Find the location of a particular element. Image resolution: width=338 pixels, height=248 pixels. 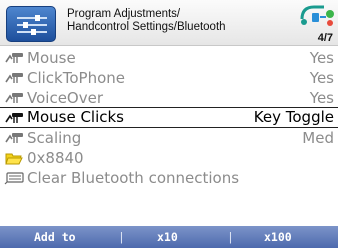

list-item-voiceover: VoiceOver Yes is located at coordinates (169, 98).